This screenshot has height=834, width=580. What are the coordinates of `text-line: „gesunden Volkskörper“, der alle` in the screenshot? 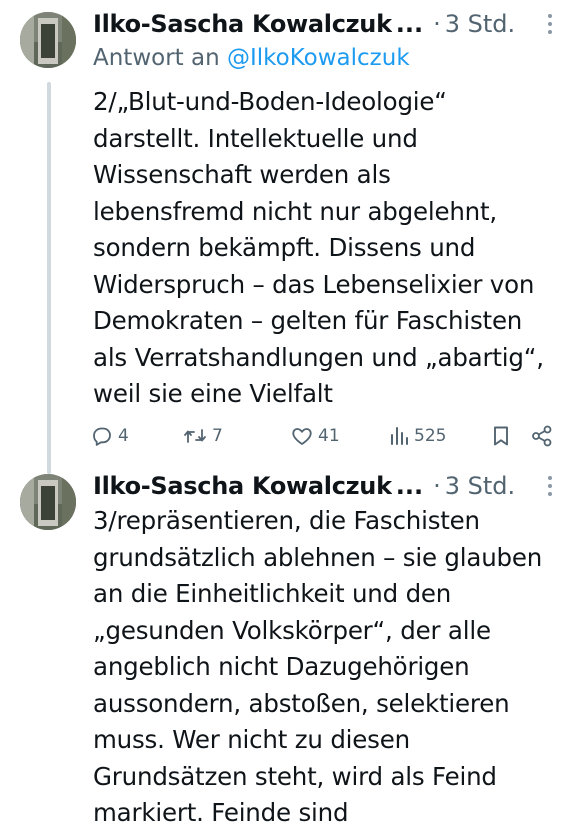 It's located at (292, 630).